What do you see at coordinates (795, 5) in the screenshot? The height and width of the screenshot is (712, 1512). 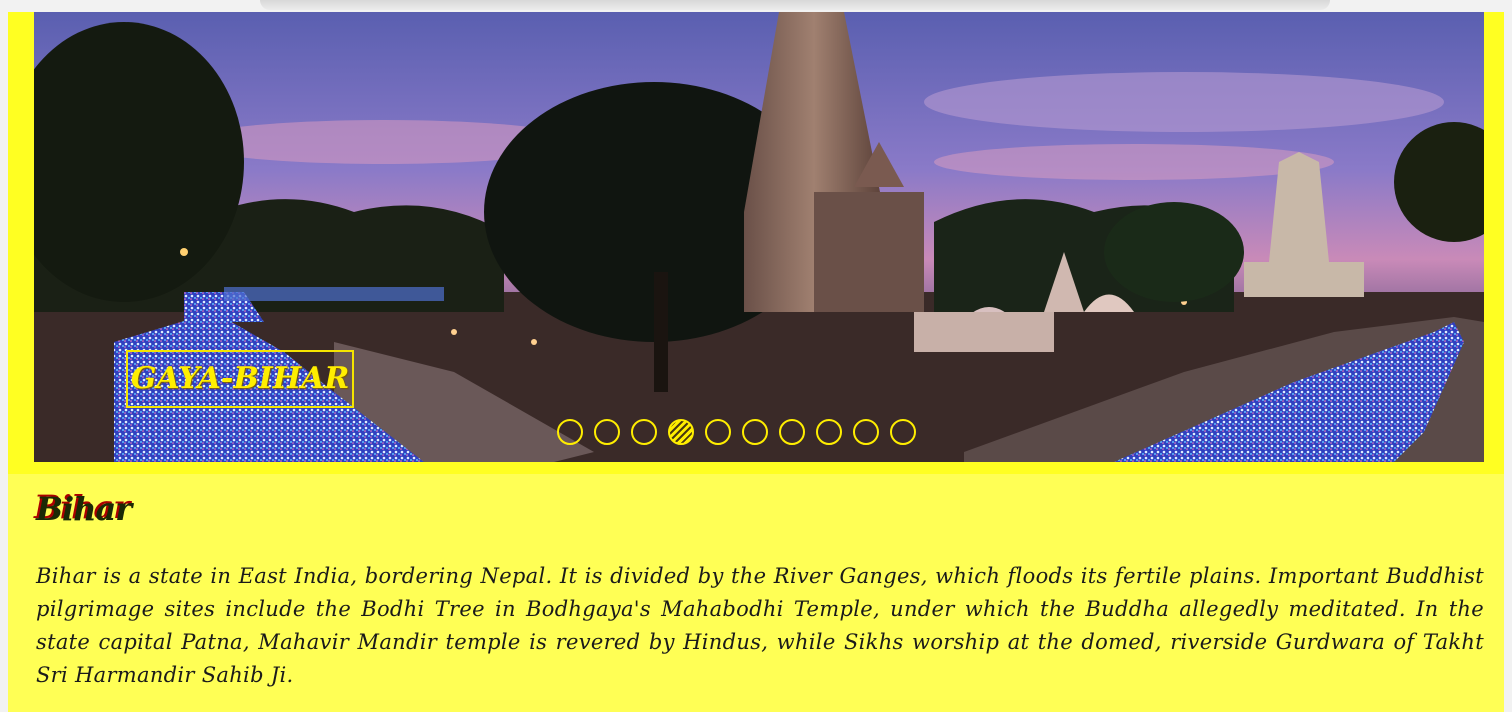 I see `top-shadow` at bounding box center [795, 5].